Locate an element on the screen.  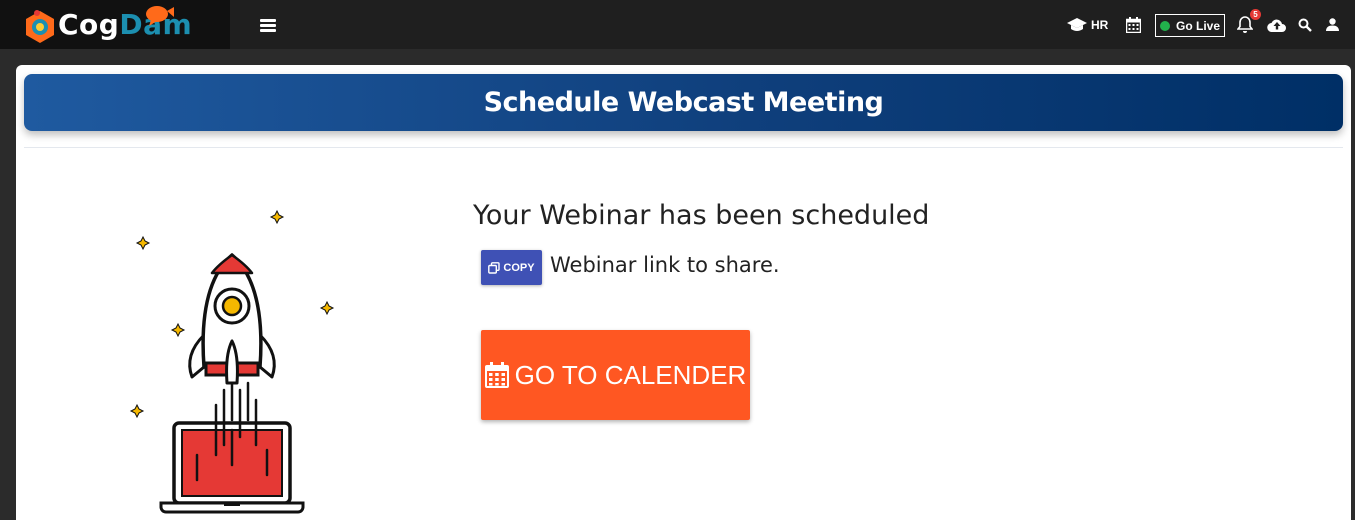
logo: CogDam is located at coordinates (115, 24).